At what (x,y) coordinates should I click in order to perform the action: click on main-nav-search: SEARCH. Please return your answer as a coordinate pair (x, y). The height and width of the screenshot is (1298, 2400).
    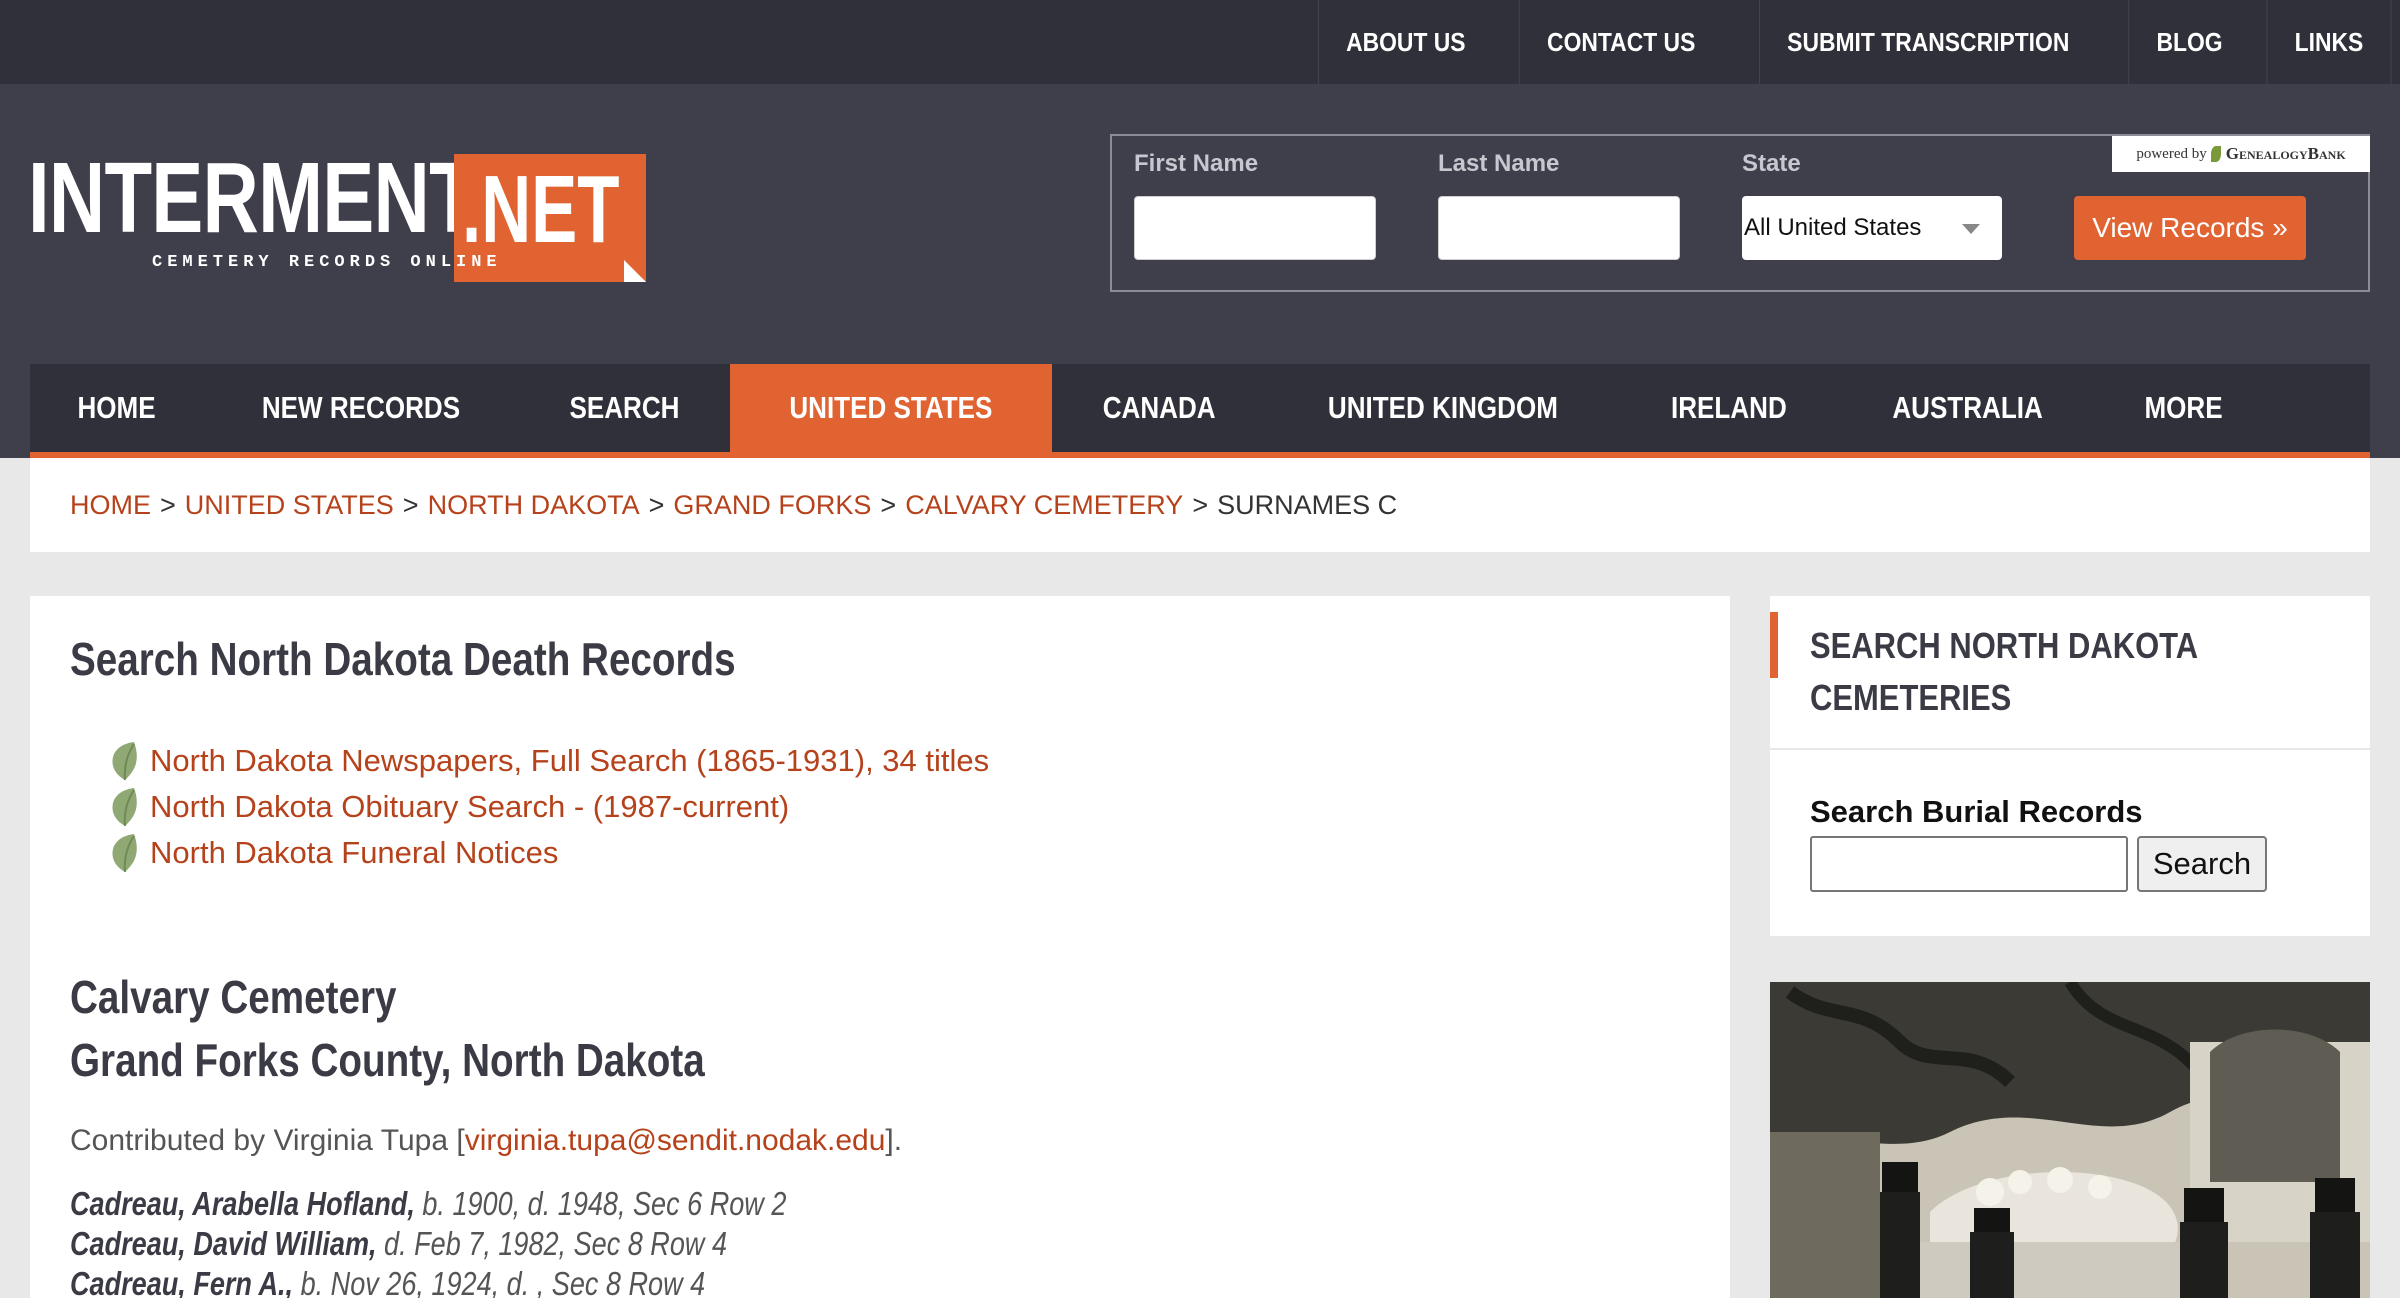
    Looking at the image, I should click on (624, 408).